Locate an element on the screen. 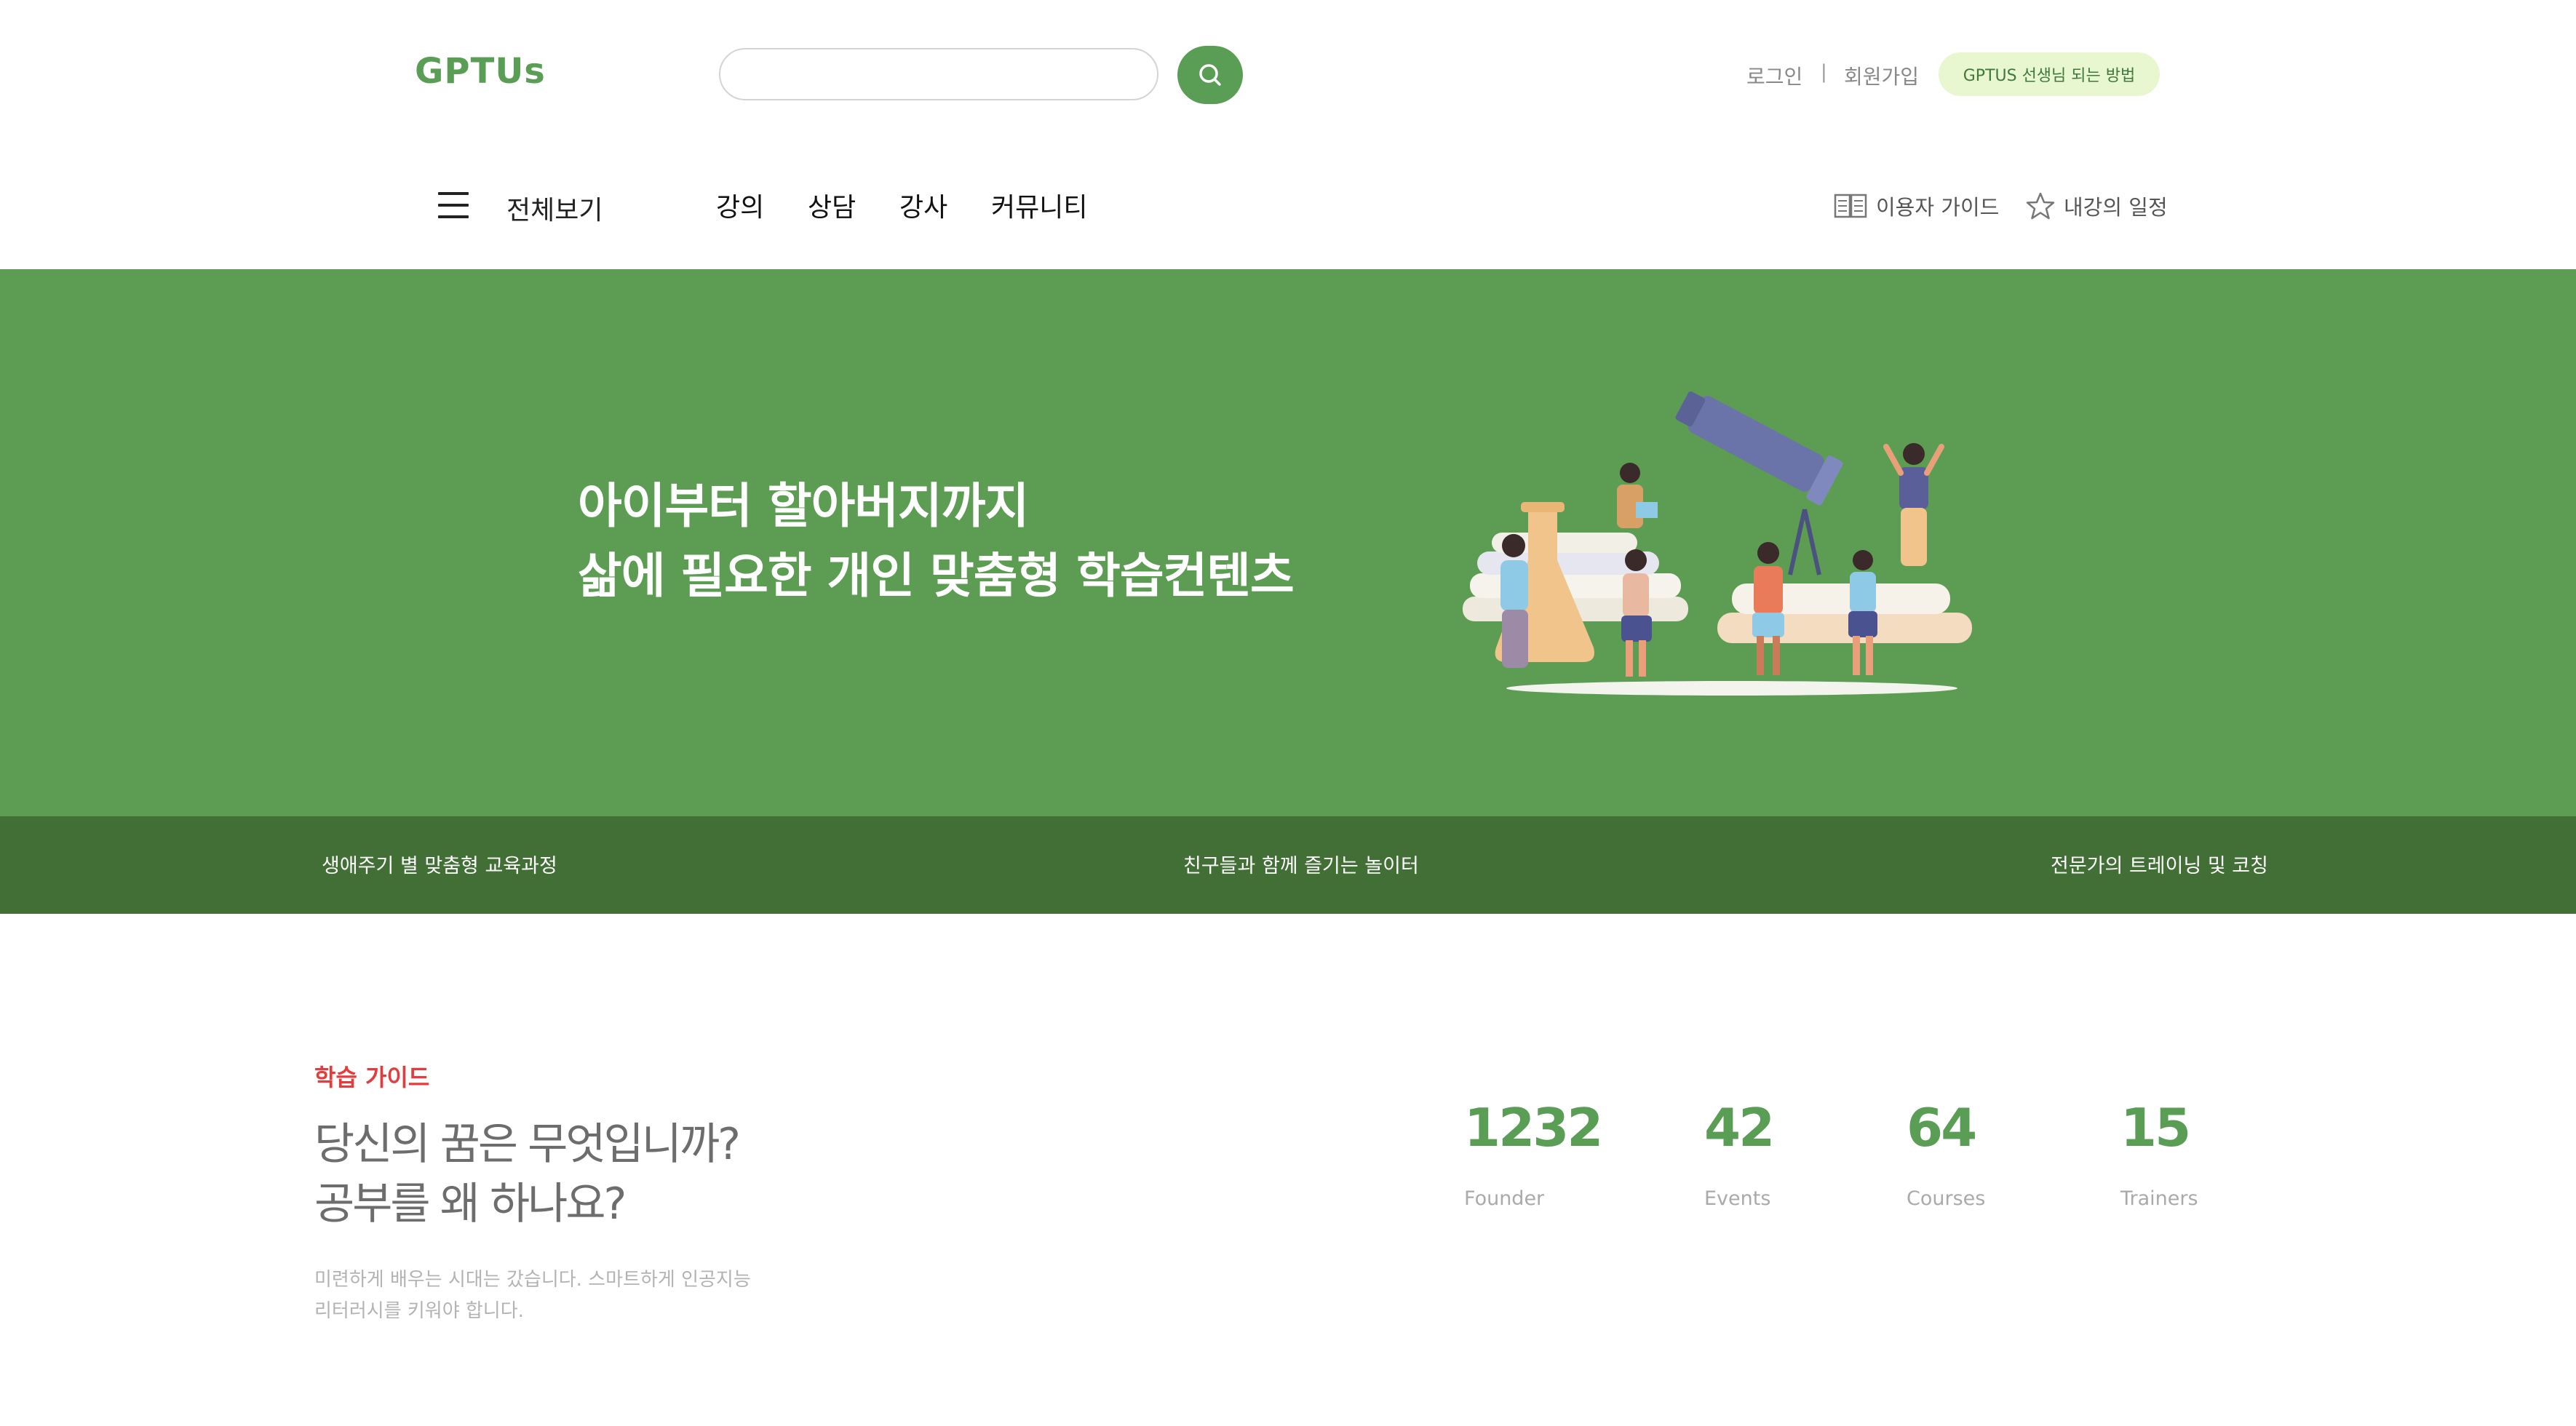  my-schedule-link: 내강의 일정 is located at coordinates (2097, 206).